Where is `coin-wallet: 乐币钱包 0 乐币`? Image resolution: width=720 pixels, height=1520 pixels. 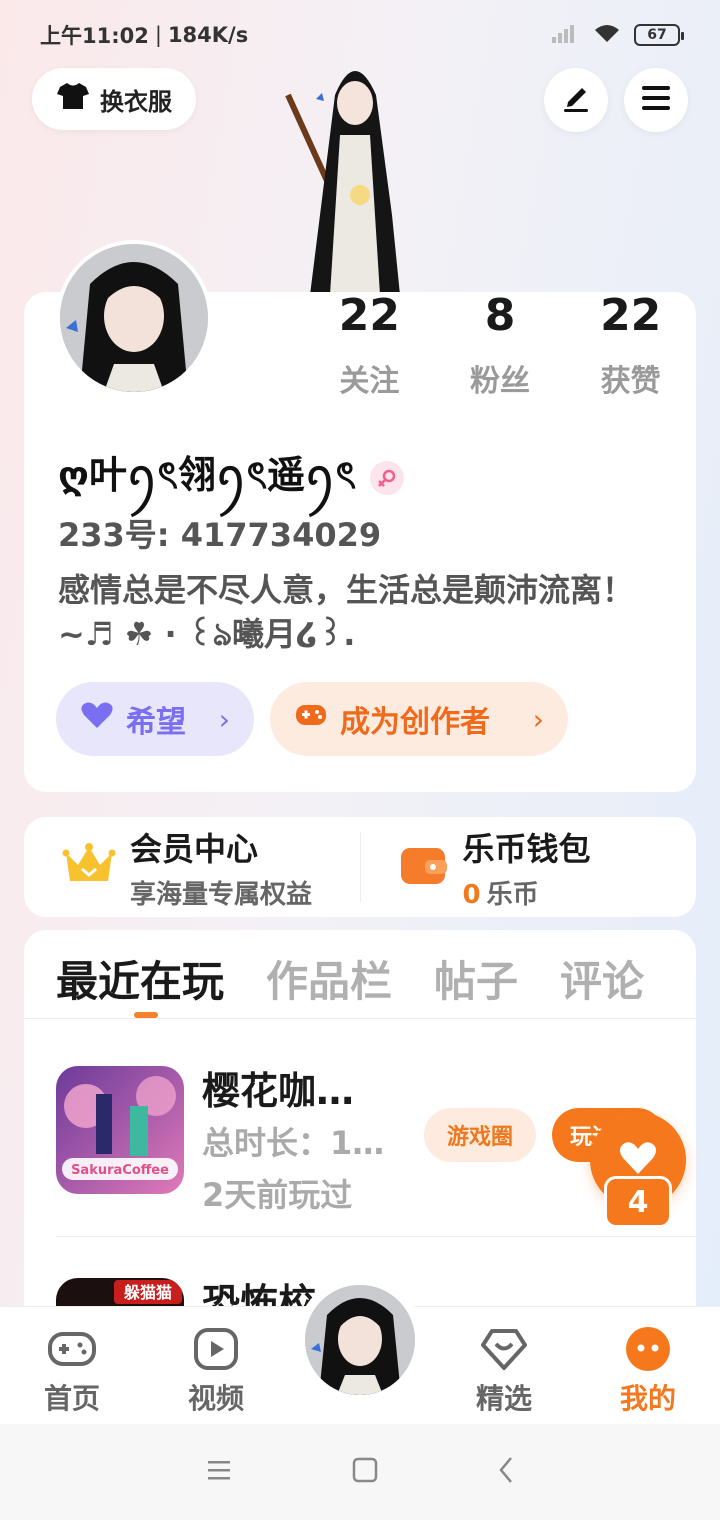
coin-wallet: 乐币钱包 0 乐币 is located at coordinates (529, 867).